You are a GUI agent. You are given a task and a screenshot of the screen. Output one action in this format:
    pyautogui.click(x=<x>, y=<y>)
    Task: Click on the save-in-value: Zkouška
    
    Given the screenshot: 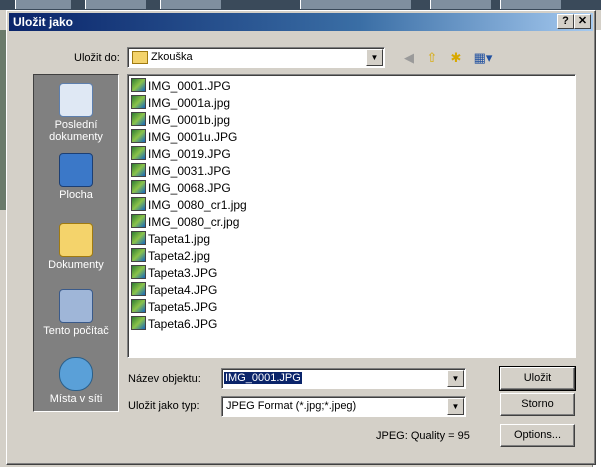 What is the action you would take?
    pyautogui.click(x=172, y=57)
    